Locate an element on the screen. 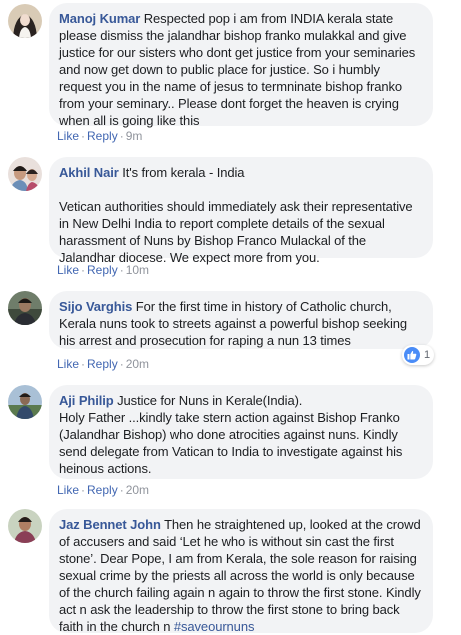 The width and height of the screenshot is (461, 635). comment-actions: Like · Reply · 10m is located at coordinates (103, 270).